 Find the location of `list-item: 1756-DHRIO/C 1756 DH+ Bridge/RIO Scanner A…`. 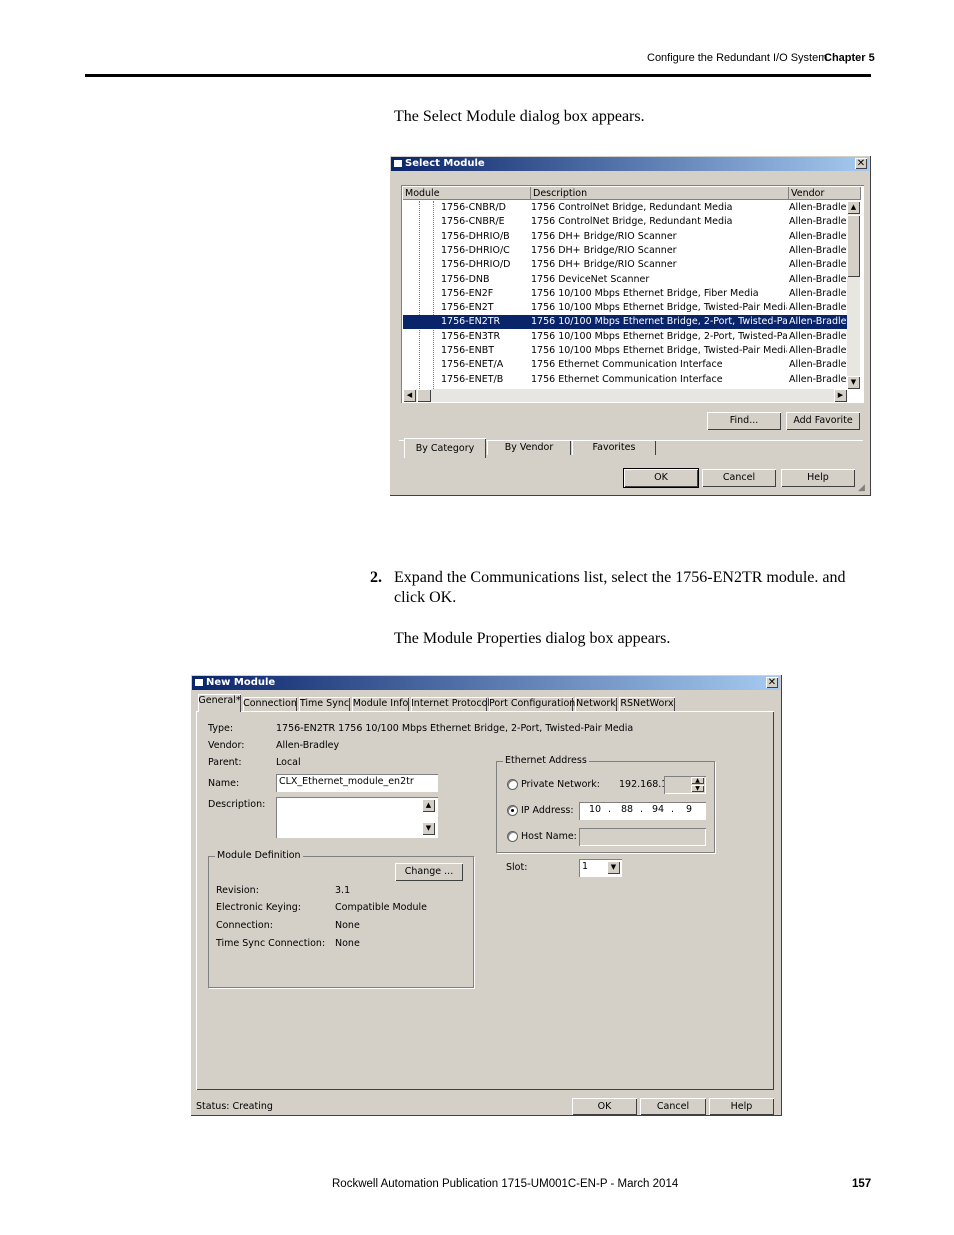

list-item: 1756-DHRIO/C 1756 DH+ Bridge/RIO Scanner A… is located at coordinates (625, 251).